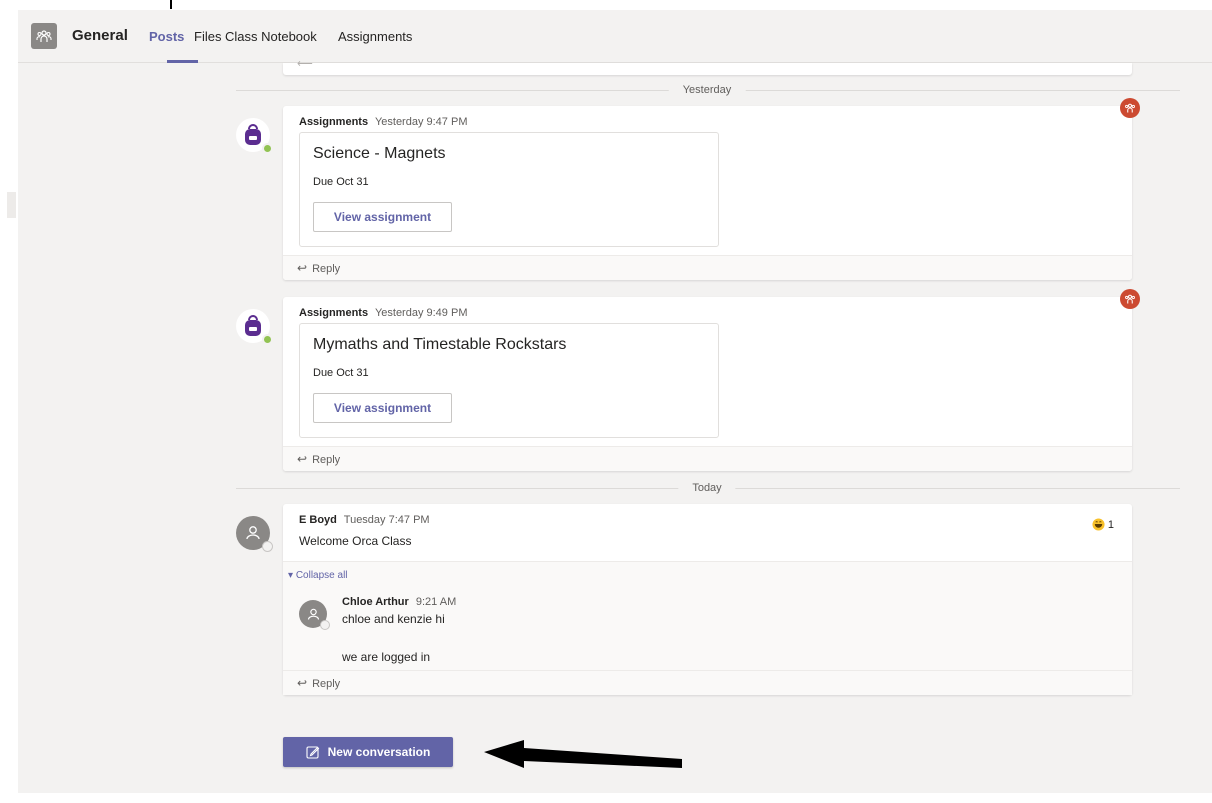 This screenshot has width=1212, height=803. Describe the element at coordinates (207, 36) in the screenshot. I see `tab-files: Files` at that location.